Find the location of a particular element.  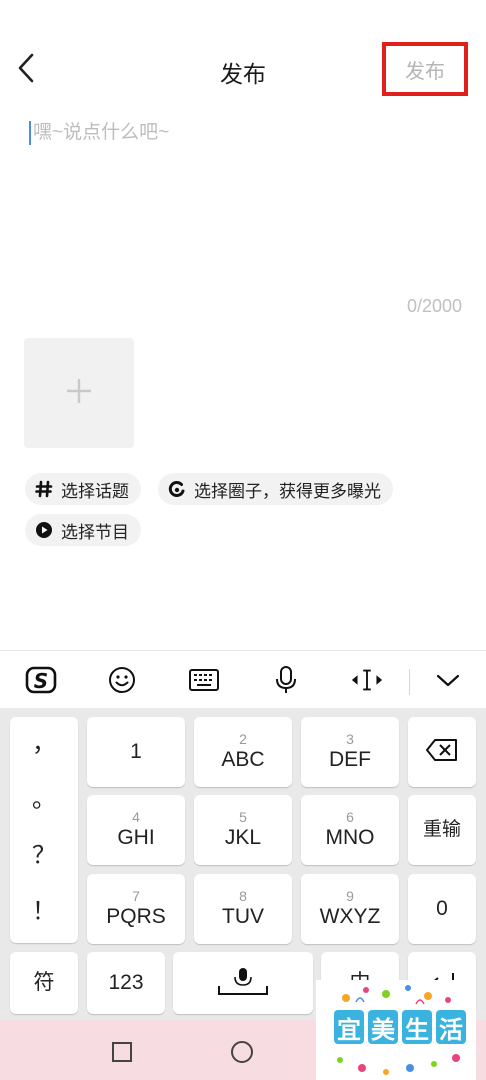

backspace-key is located at coordinates (442, 752).